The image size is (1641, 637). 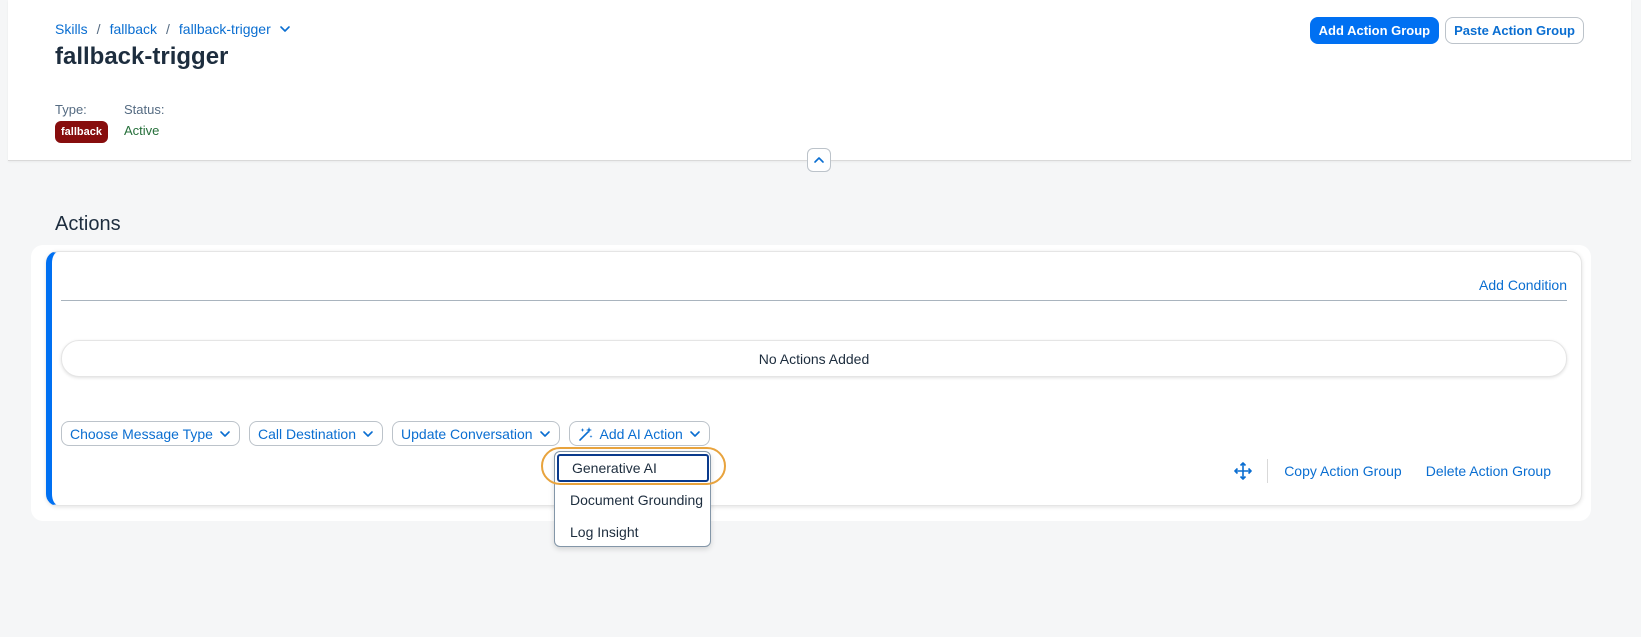 I want to click on call-destination-menu: Call Destination, so click(x=316, y=433).